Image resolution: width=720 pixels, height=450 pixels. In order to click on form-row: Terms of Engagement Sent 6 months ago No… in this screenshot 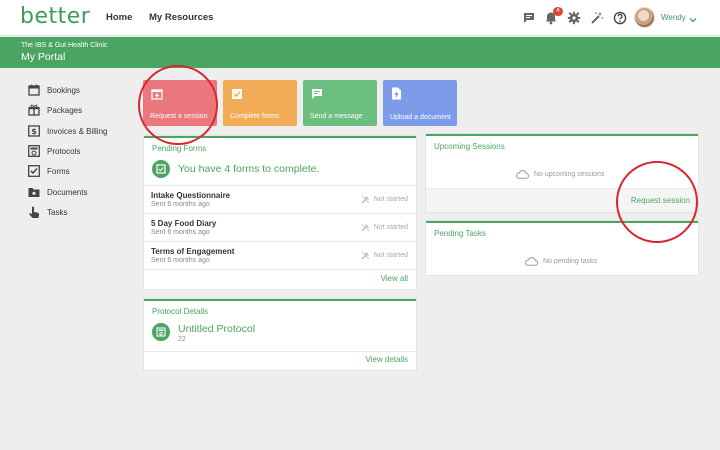, I will do `click(280, 255)`.